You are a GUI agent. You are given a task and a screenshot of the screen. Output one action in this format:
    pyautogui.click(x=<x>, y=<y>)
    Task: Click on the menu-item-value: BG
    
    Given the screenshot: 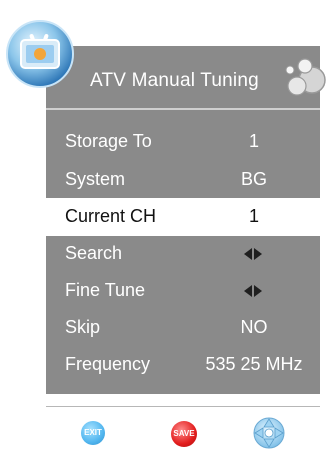 What is the action you would take?
    pyautogui.click(x=253, y=179)
    